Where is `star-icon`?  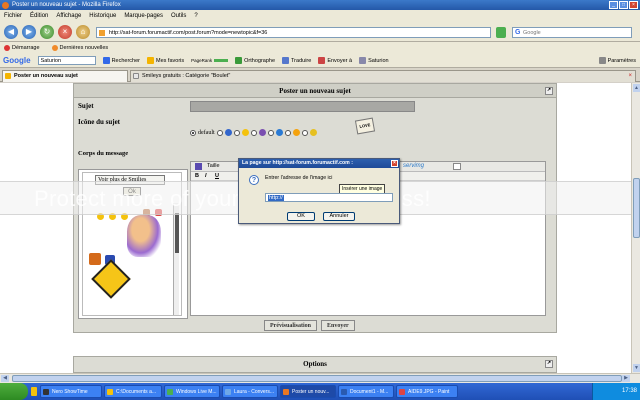
star-icon is located at coordinates (150, 60).